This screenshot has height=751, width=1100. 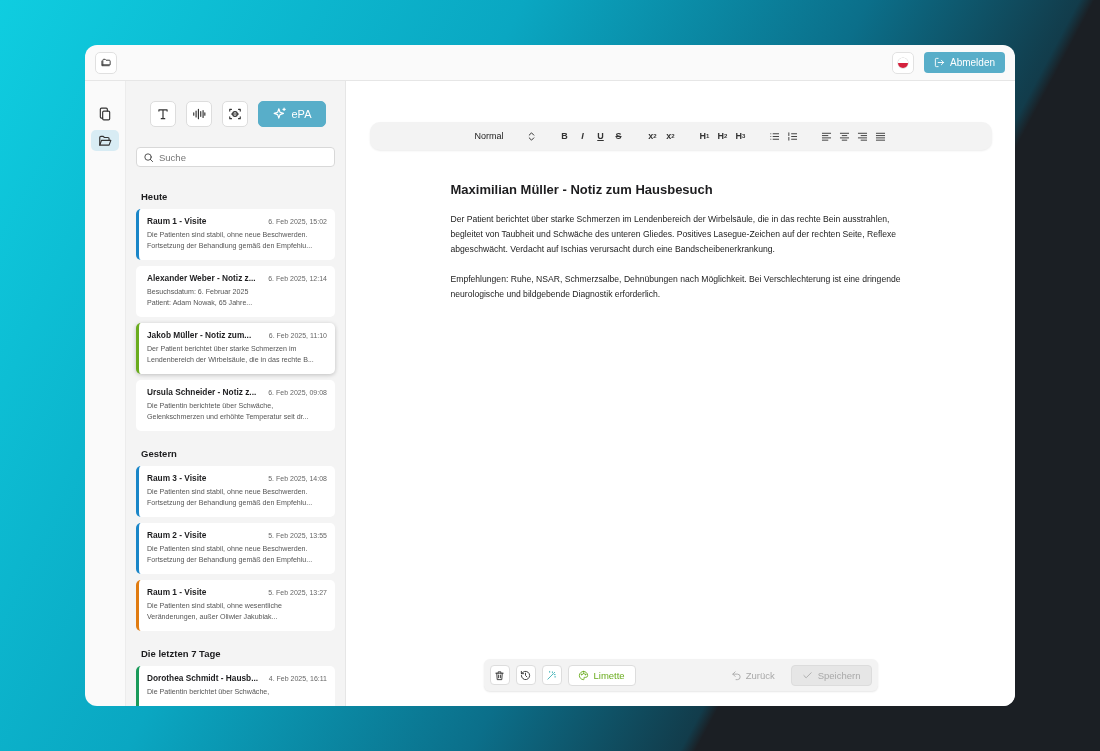 What do you see at coordinates (939, 62) in the screenshot?
I see `logout-icon` at bounding box center [939, 62].